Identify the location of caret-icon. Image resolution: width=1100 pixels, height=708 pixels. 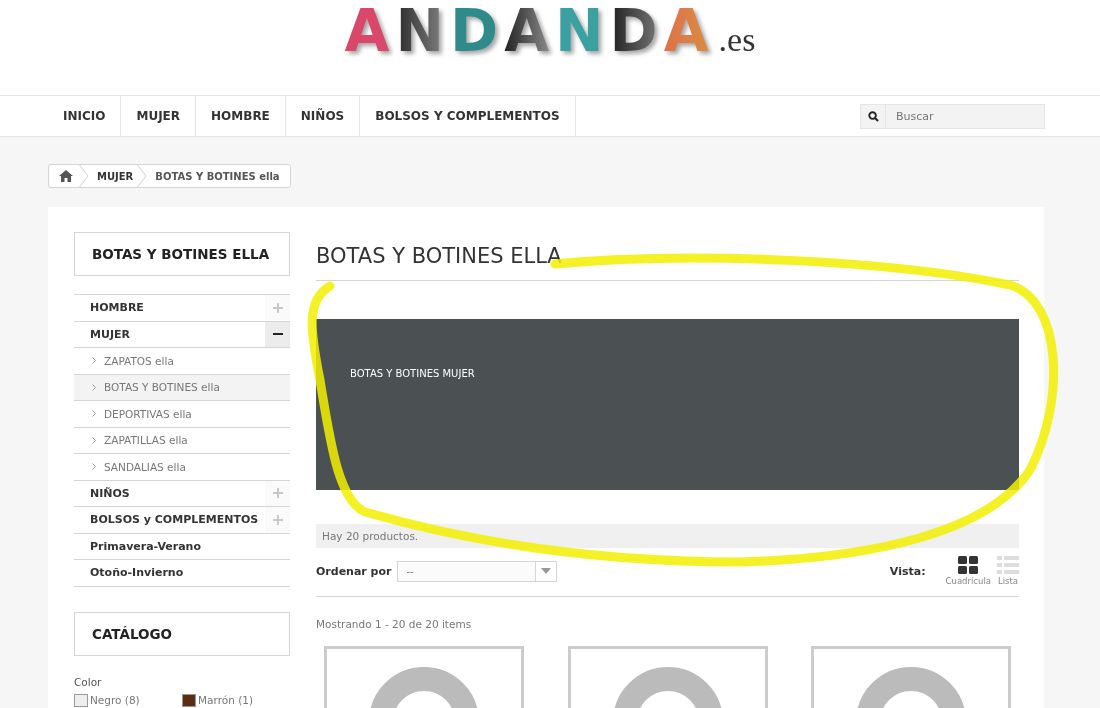
(546, 571).